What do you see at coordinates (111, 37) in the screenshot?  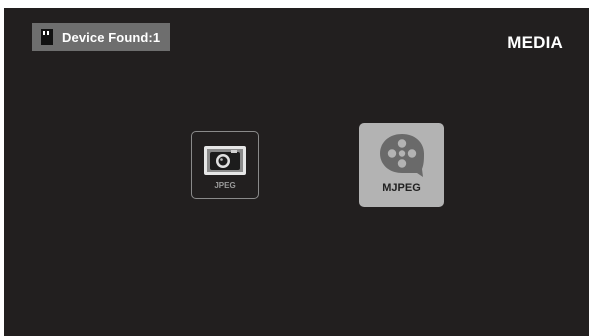 I see `device-status-text: Device Found:1` at bounding box center [111, 37].